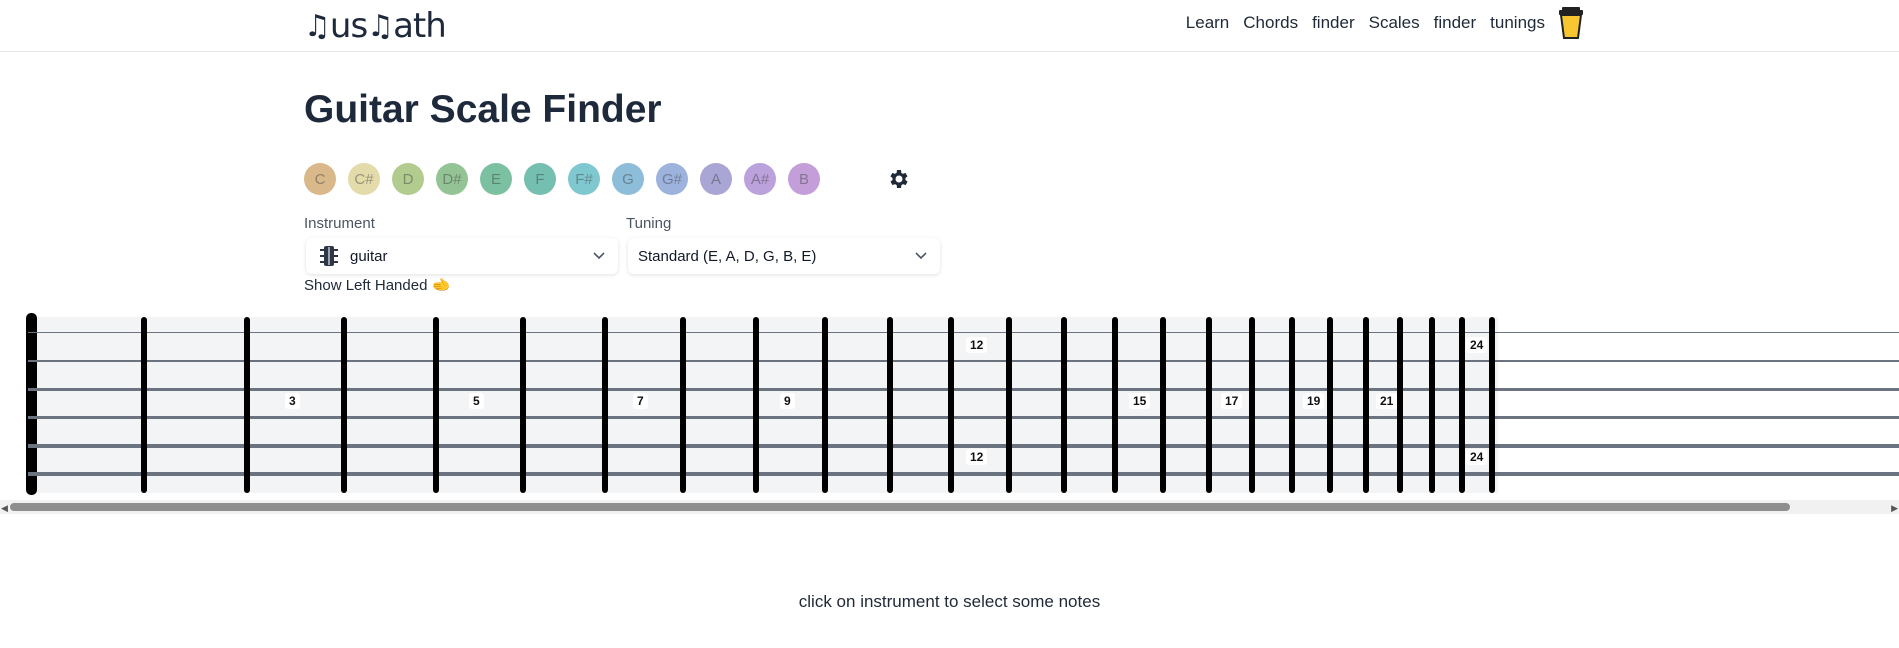 This screenshot has height=648, width=1899. Describe the element at coordinates (672, 179) in the screenshot. I see `note-button-g-sharp: G#` at that location.